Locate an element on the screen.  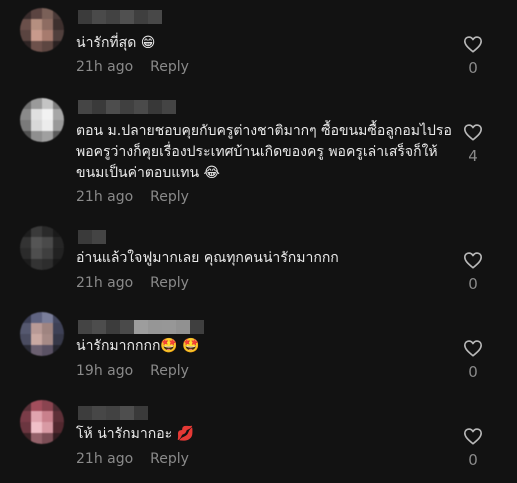
comment-text: อ่านแล้วใจฟูมากเลย คุณทุกคนน่ารักมากกก is located at coordinates (207, 258).